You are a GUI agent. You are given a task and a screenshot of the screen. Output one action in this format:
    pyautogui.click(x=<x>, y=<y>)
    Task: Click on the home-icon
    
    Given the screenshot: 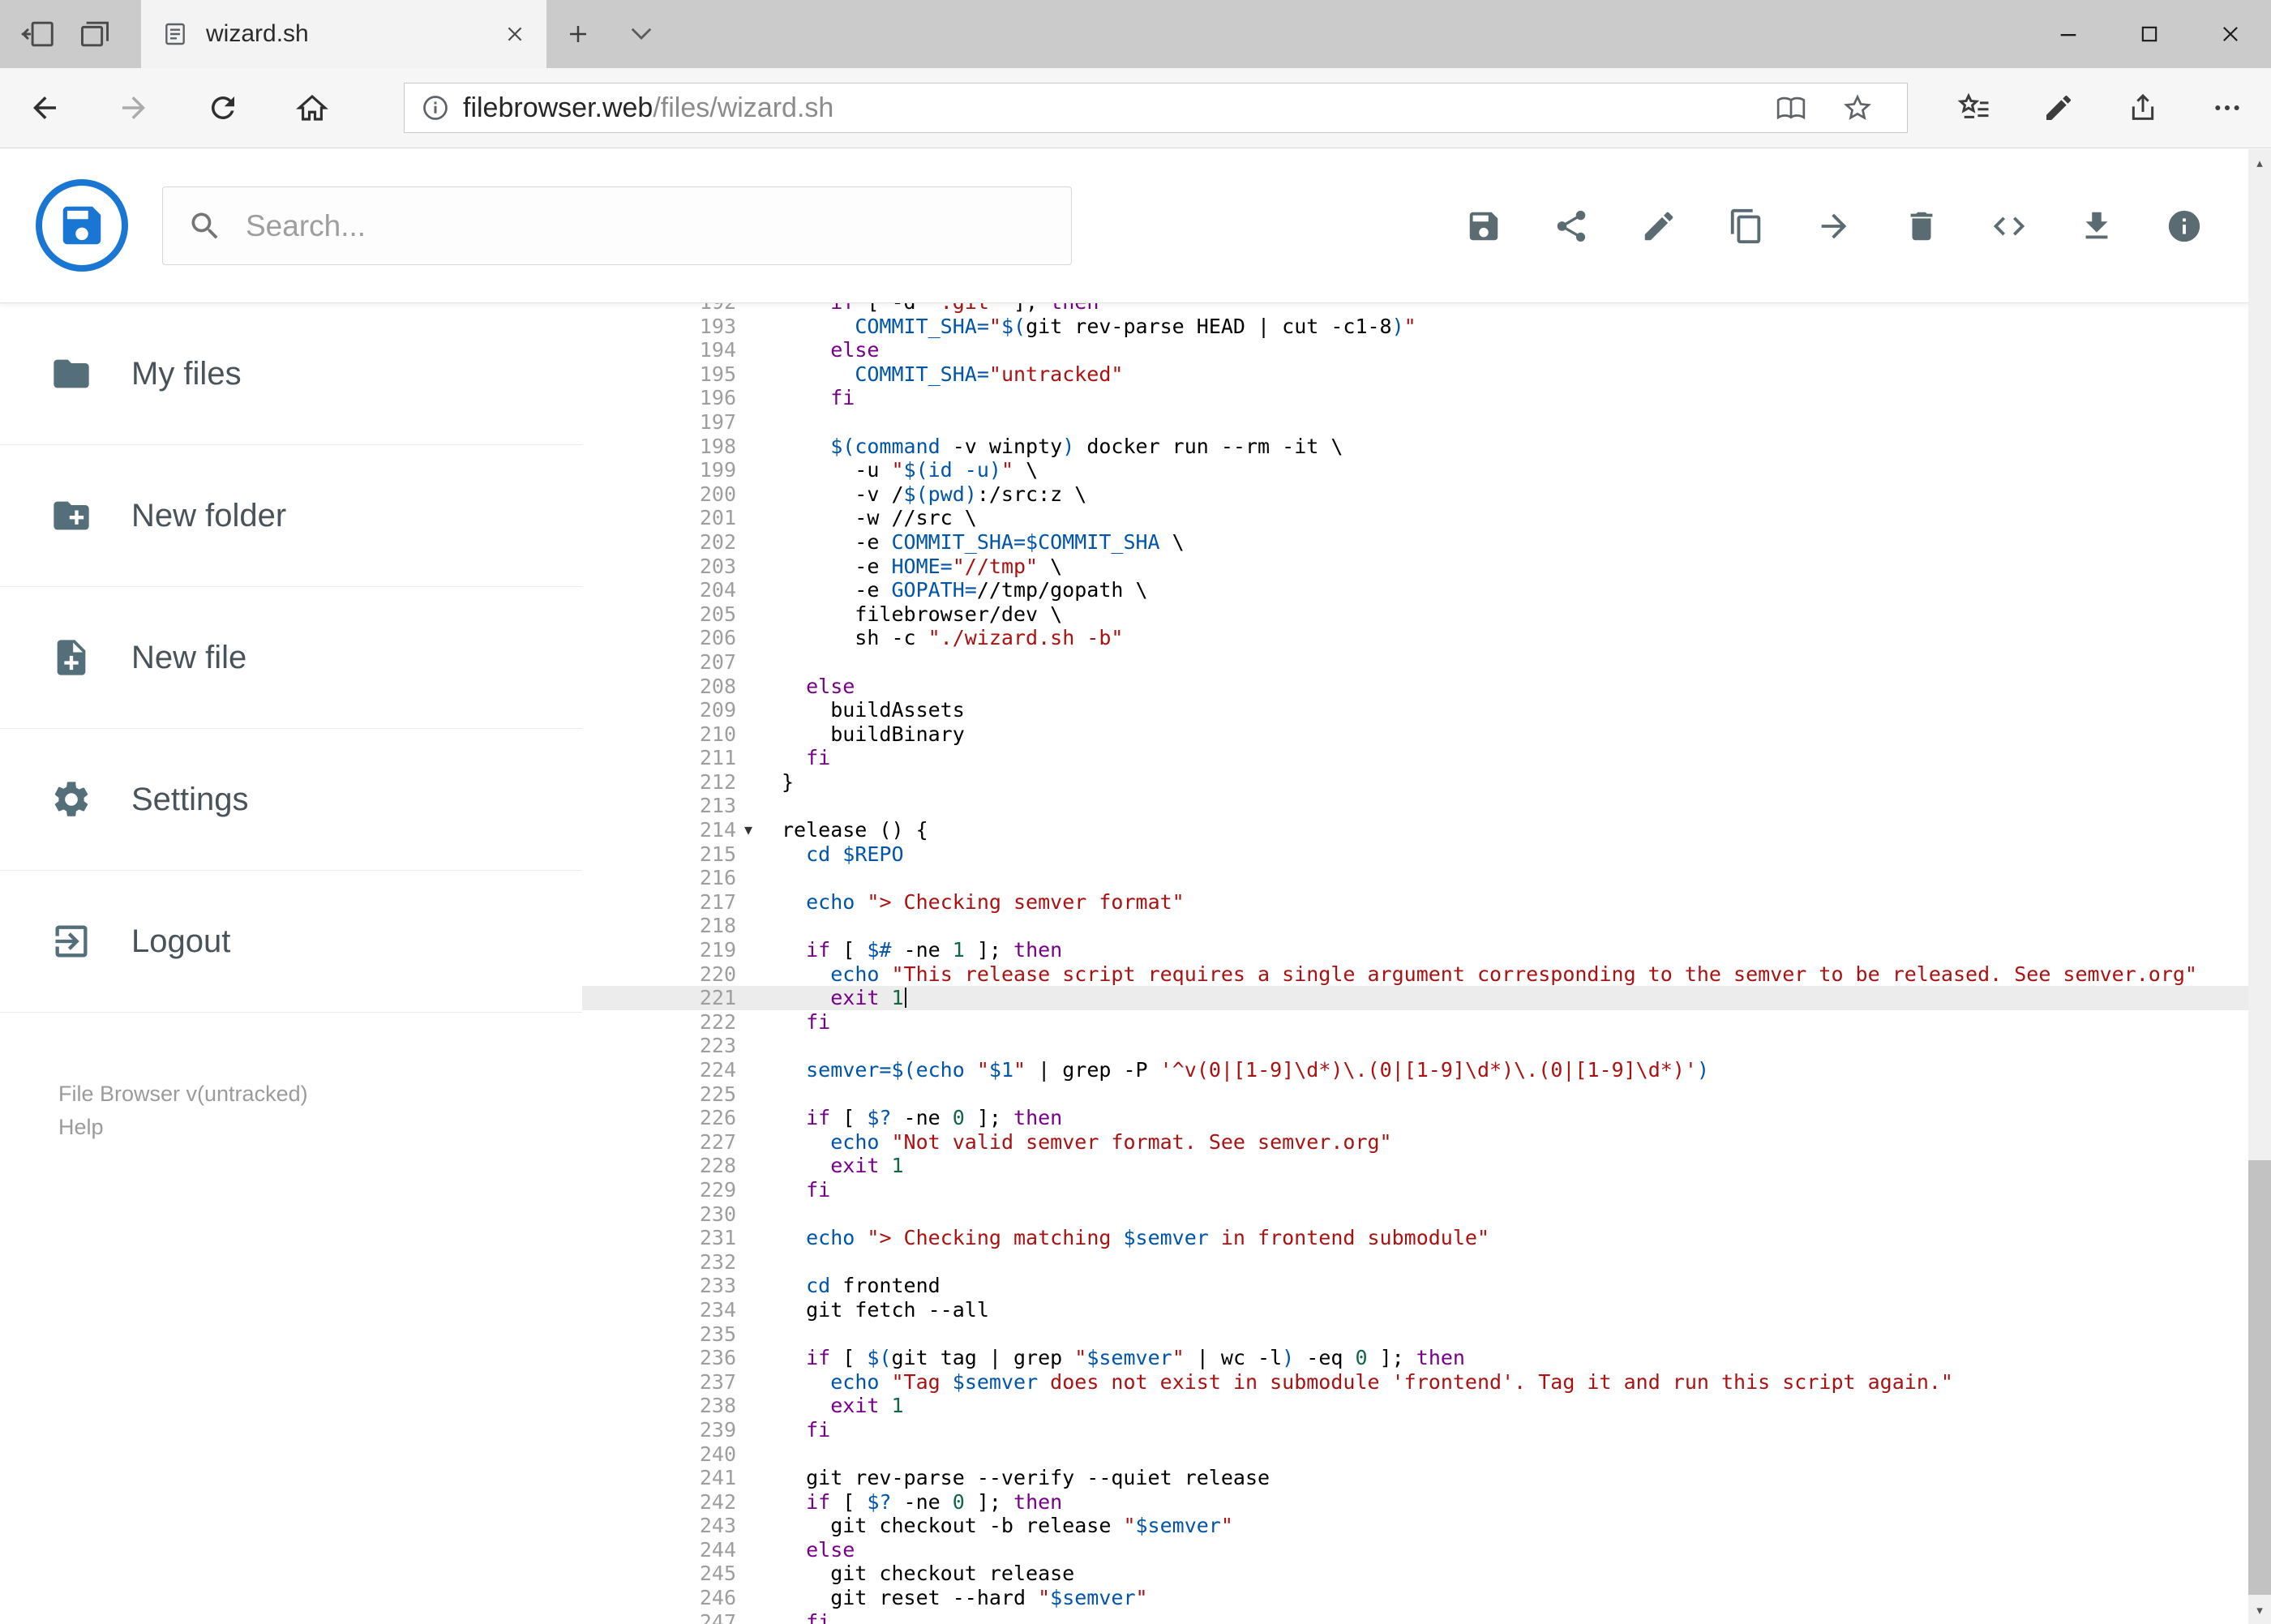 What is the action you would take?
    pyautogui.click(x=312, y=108)
    